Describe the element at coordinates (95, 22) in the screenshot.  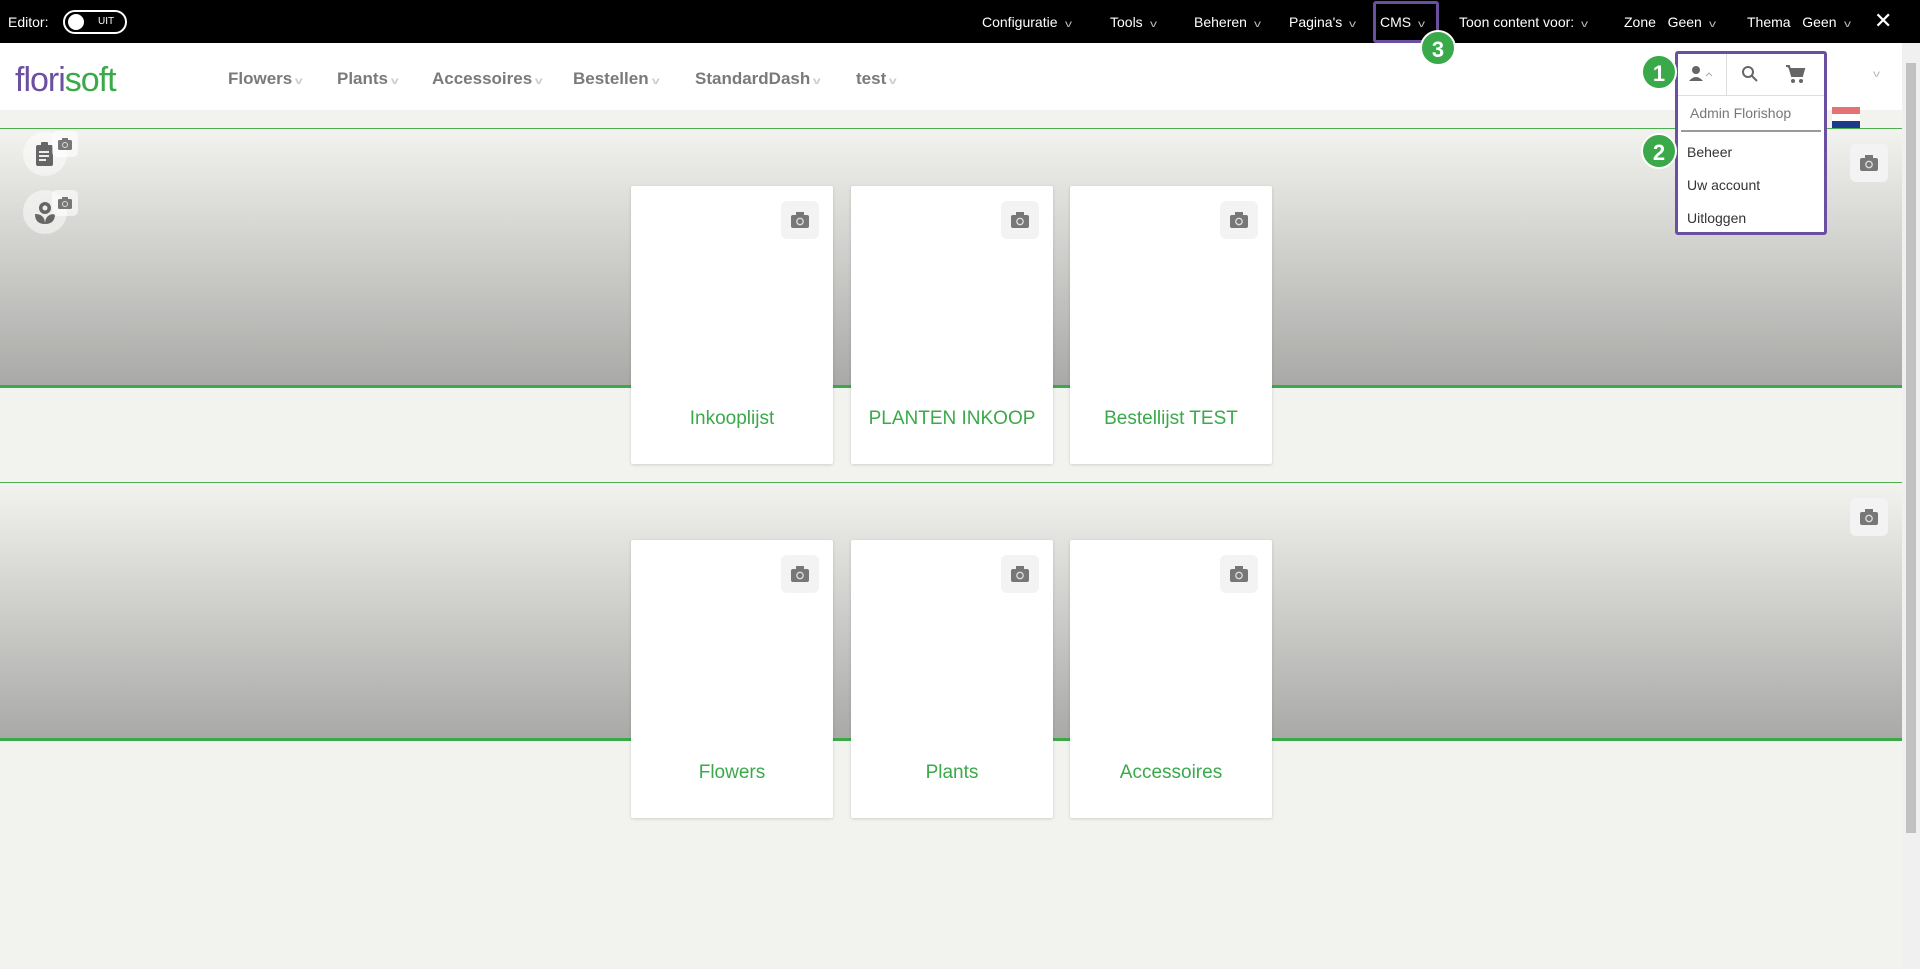
I see `editor-toggle: UIT` at that location.